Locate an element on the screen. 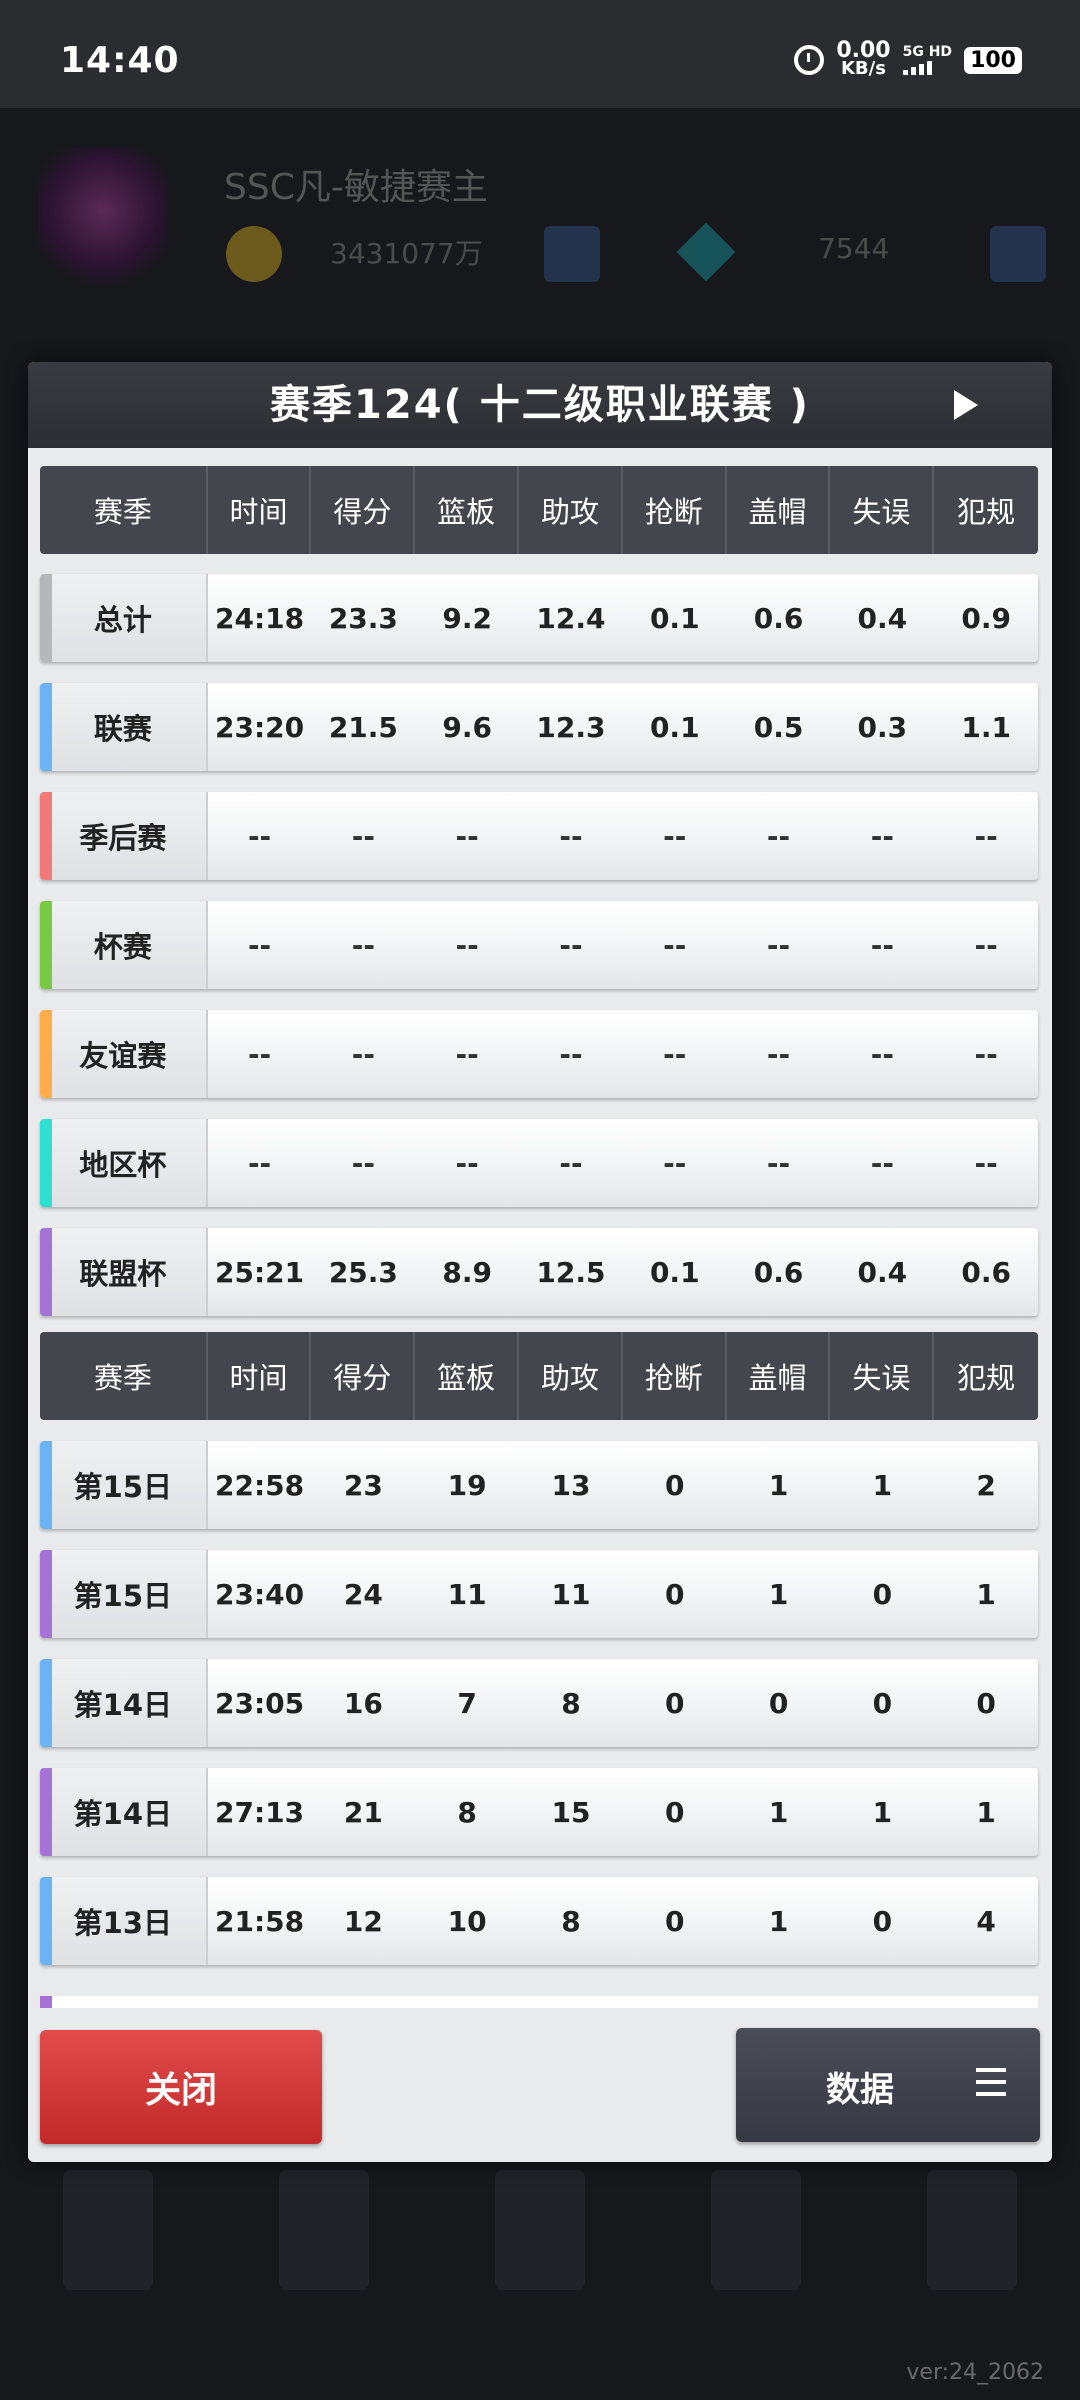 Image resolution: width=1080 pixels, height=2400 pixels. row-label-text: 第15日 is located at coordinates (123, 1596).